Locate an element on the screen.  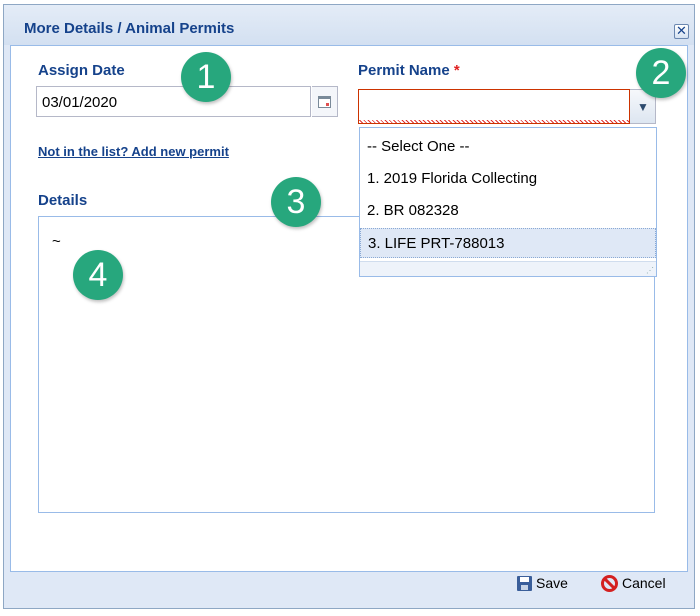
save-button: Save is located at coordinates (542, 583).